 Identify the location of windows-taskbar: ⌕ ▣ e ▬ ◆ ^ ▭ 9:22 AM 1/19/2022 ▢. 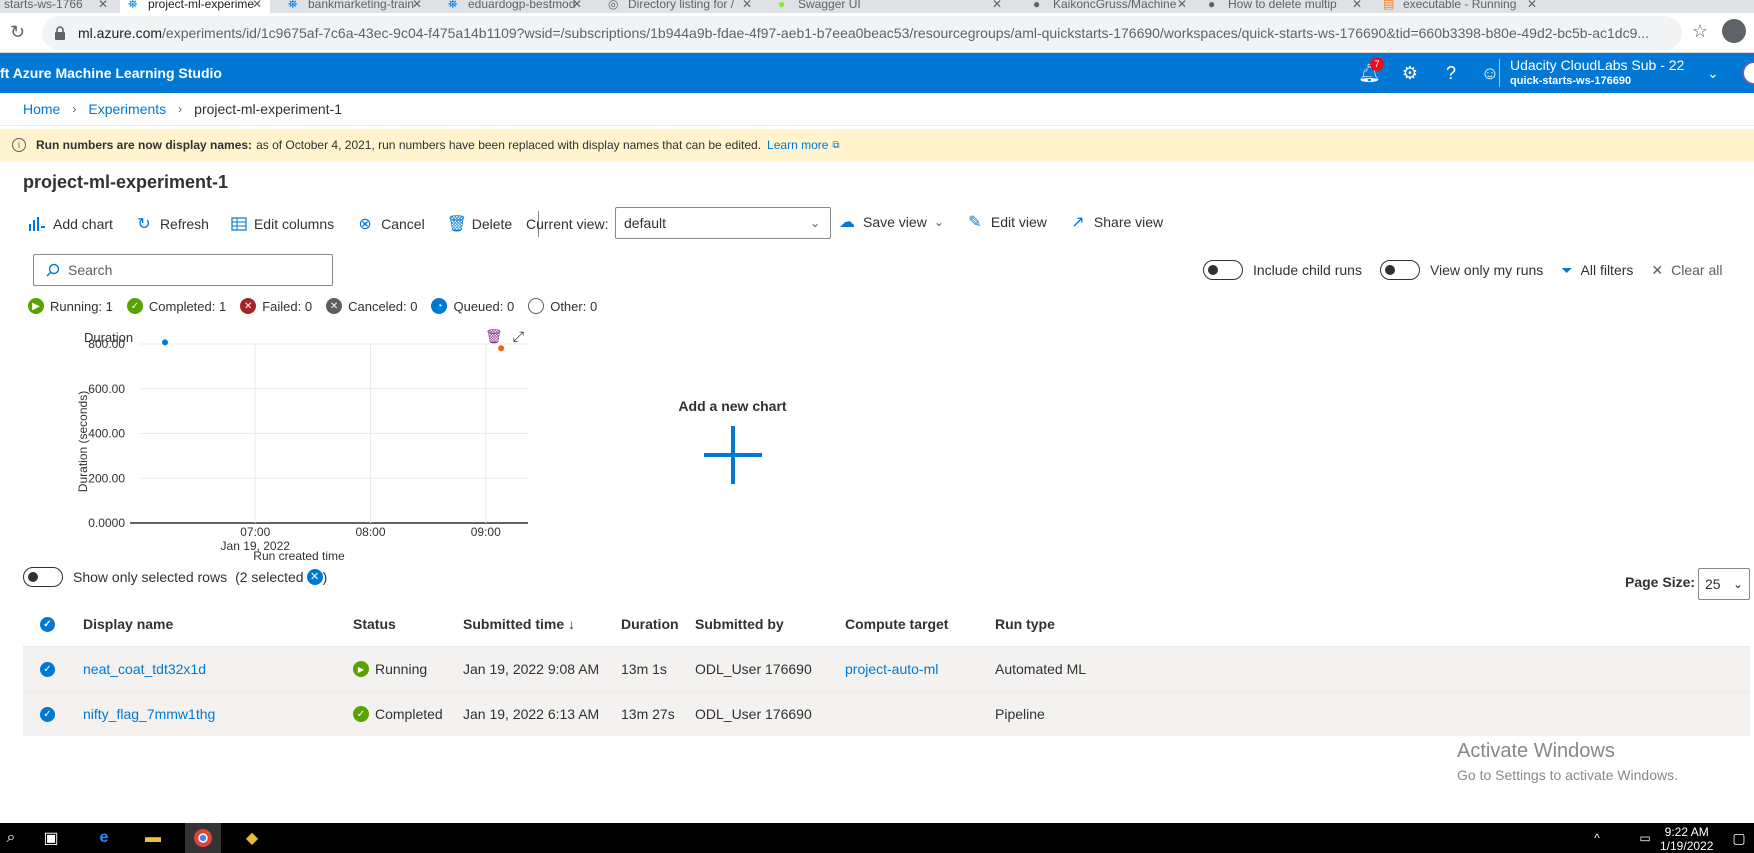
(877, 838).